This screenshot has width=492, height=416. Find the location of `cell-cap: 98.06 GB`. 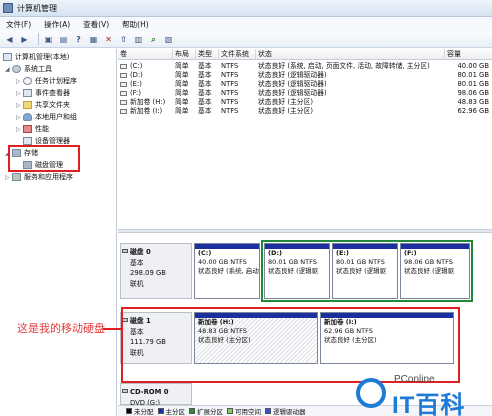

cell-cap: 98.06 GB is located at coordinates (473, 93).